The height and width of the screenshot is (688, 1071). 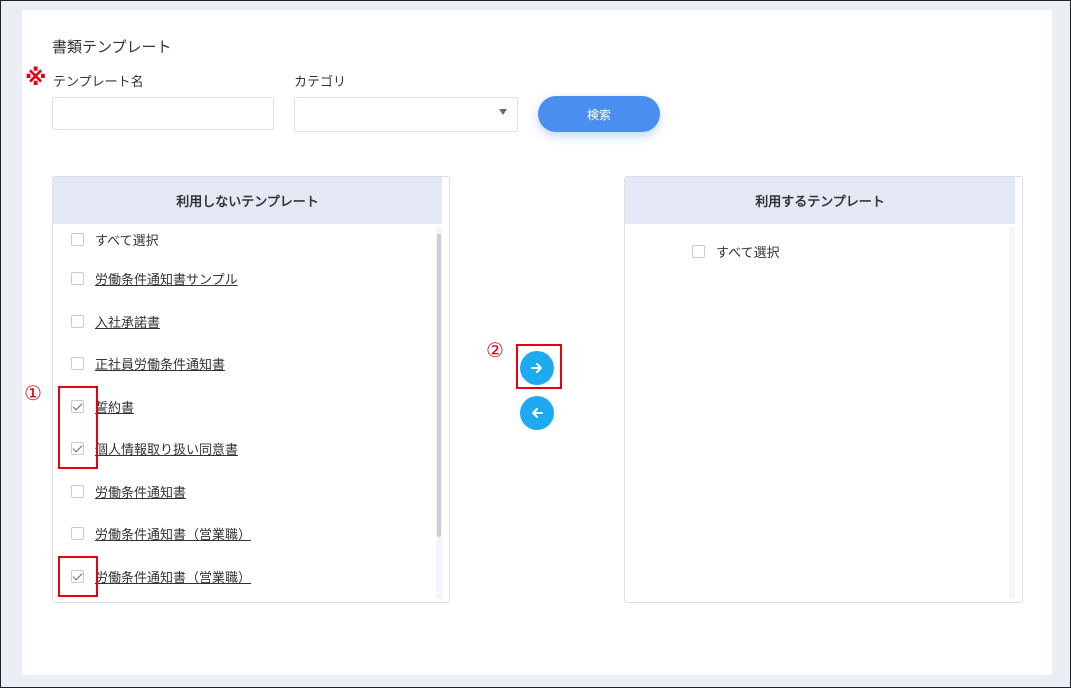 I want to click on list-item: 労働条件通知書サンプル, so click(x=154, y=278).